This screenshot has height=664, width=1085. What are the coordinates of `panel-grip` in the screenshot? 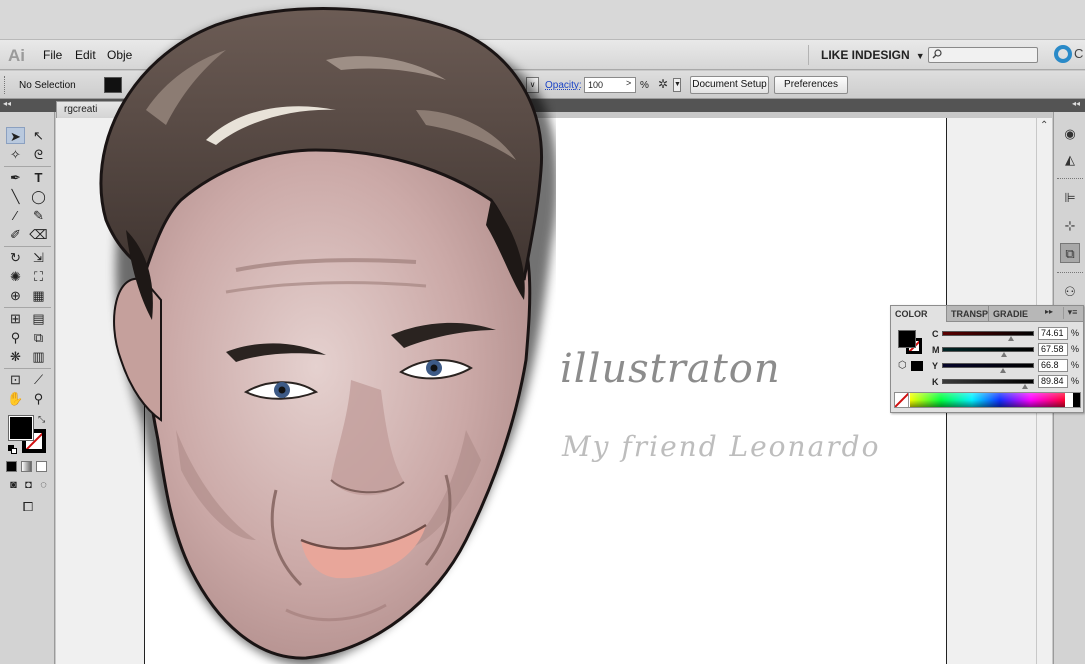 It's located at (5, 85).